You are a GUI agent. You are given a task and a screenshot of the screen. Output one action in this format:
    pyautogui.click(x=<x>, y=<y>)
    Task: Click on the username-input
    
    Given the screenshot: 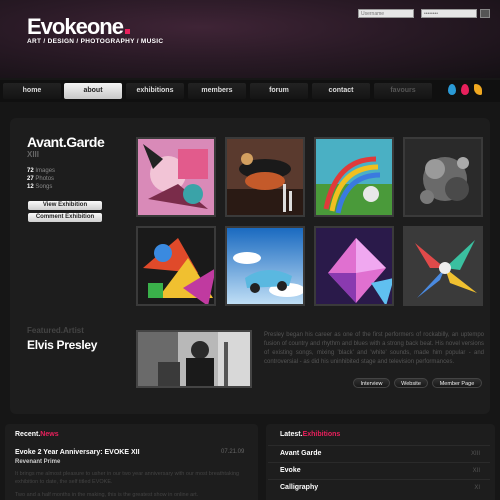 What is the action you would take?
    pyautogui.click(x=386, y=13)
    